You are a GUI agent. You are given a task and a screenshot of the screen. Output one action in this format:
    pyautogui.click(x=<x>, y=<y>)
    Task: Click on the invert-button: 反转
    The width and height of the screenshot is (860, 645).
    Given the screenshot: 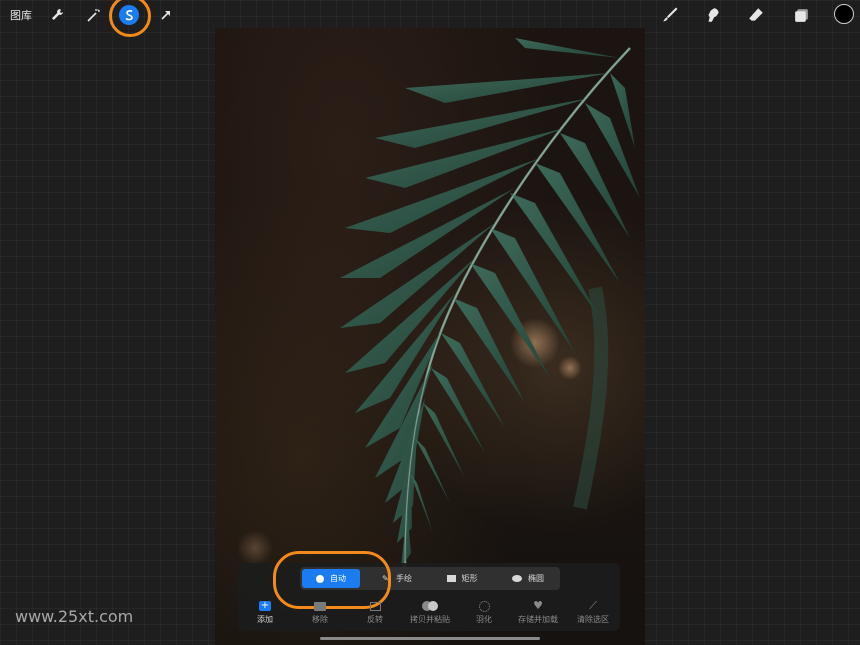 What is the action you would take?
    pyautogui.click(x=375, y=612)
    